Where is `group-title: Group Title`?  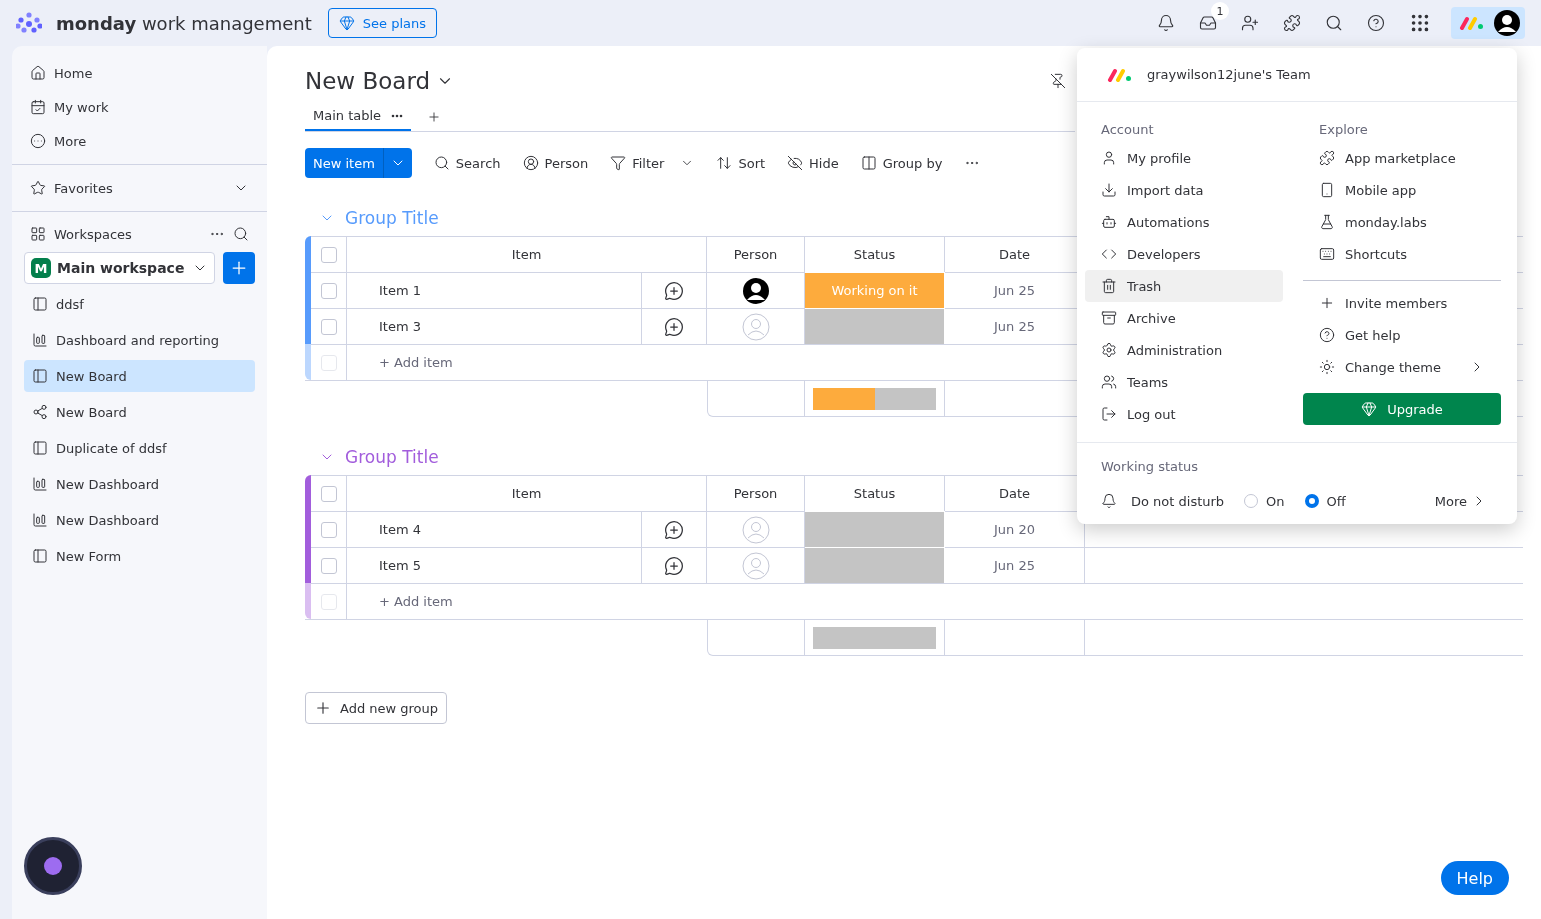
group-title: Group Title is located at coordinates (392, 218).